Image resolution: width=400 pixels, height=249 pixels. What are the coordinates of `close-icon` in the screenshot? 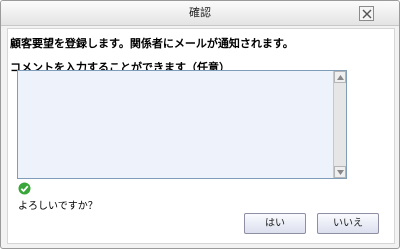 It's located at (367, 14).